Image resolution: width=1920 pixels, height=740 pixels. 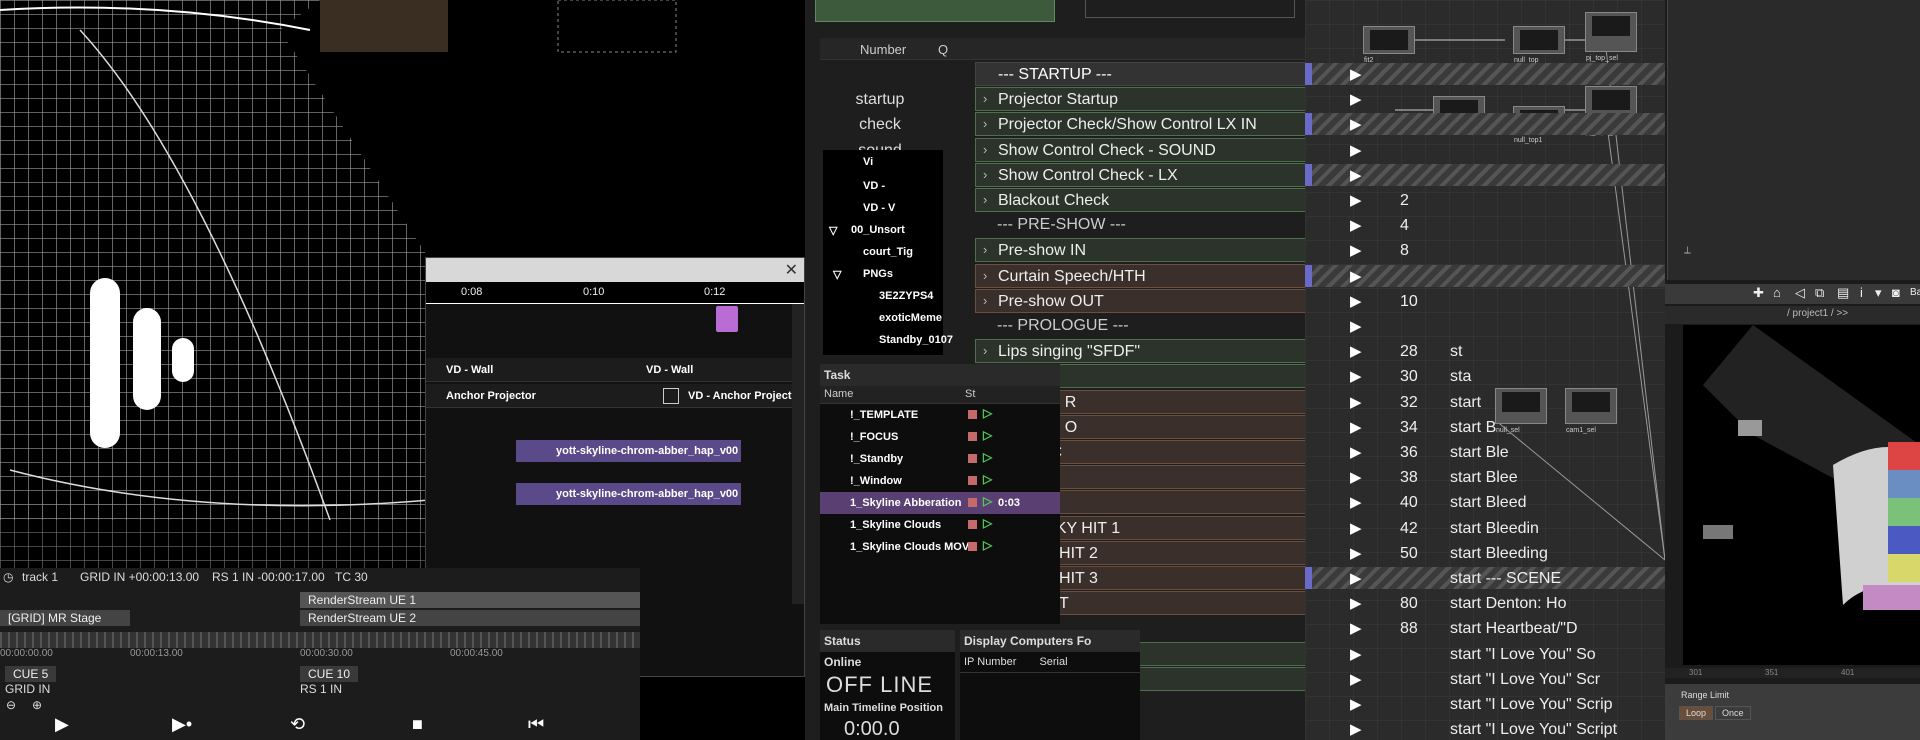 I want to click on layer-row: Anchor Projector VD - Anchor Projecto, so click(x=615, y=396).